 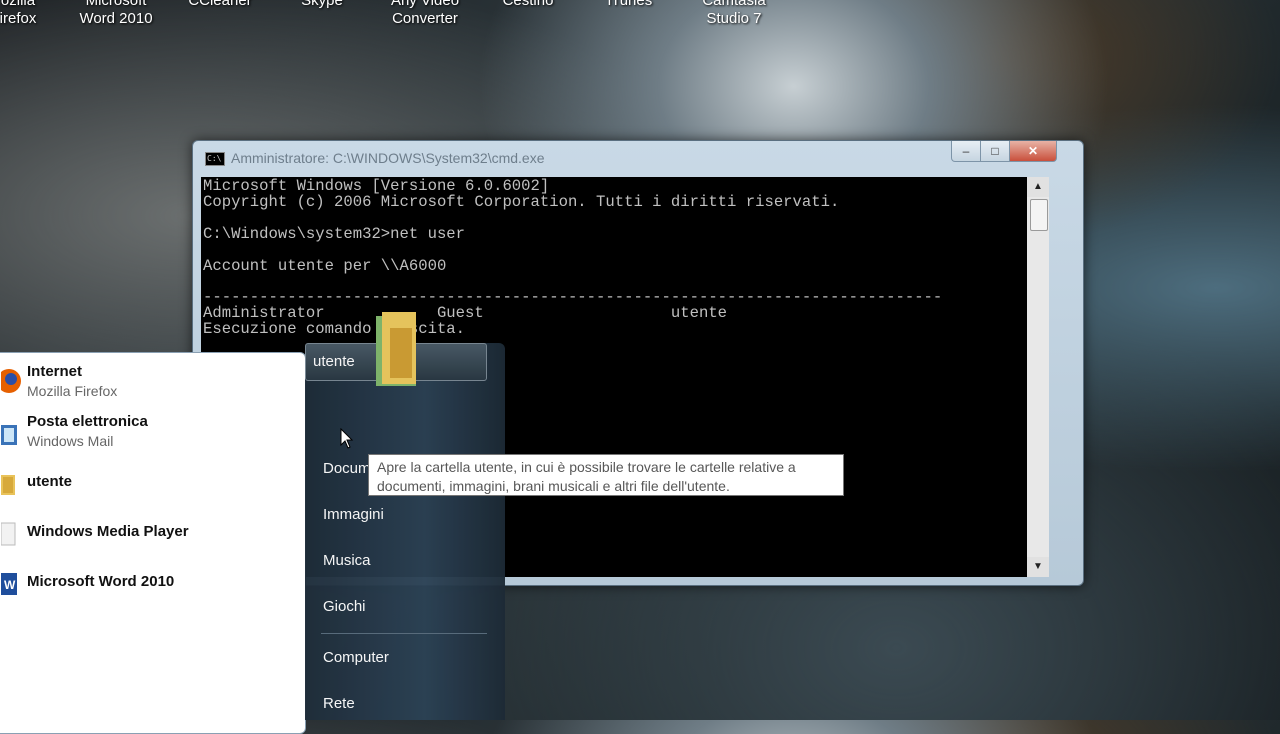 I want to click on desktop-icon-skype: Skype, so click(x=322, y=5).